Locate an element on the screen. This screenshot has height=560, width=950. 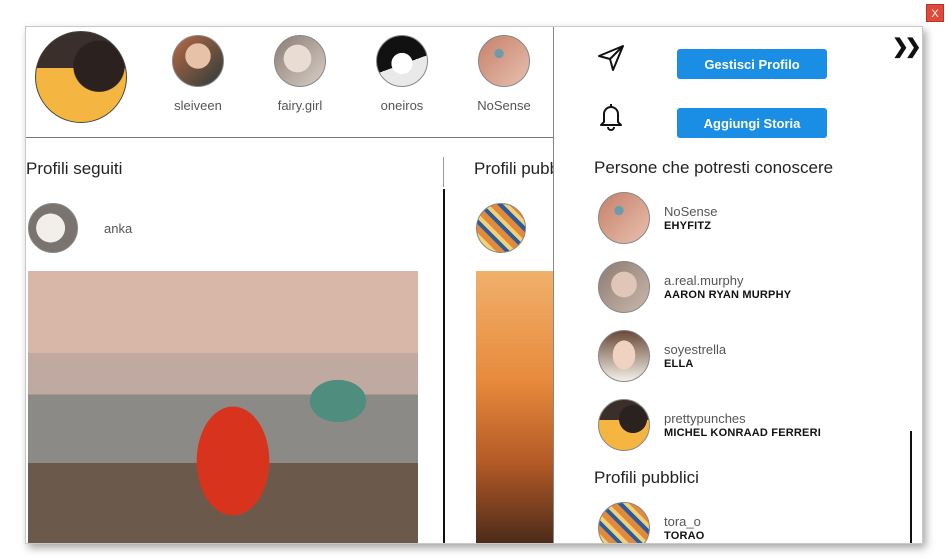
chevron-double-right-icon: ❯❯ is located at coordinates (906, 46).